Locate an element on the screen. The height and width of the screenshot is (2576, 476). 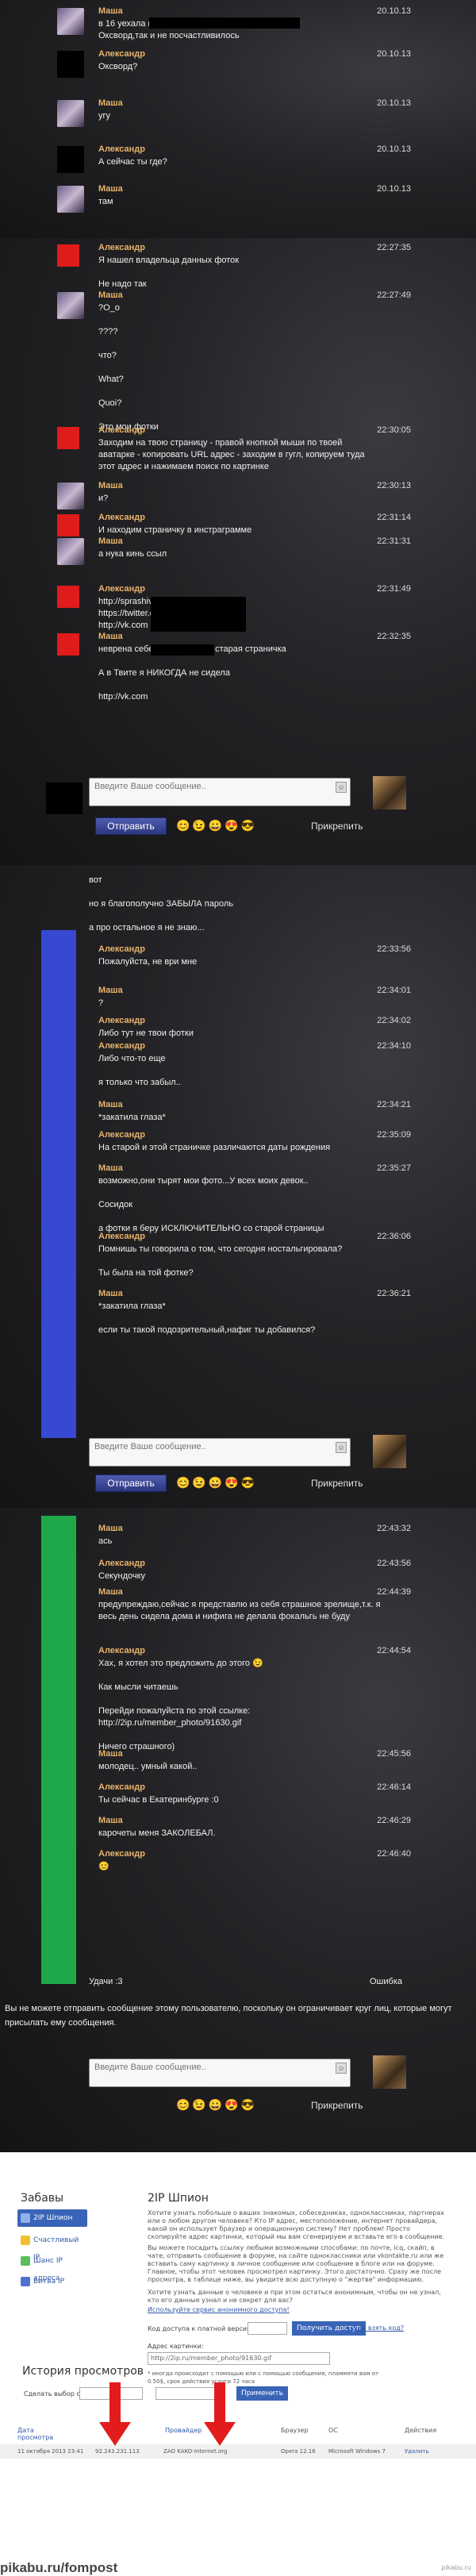
history-title: История просмотров is located at coordinates (83, 2371).